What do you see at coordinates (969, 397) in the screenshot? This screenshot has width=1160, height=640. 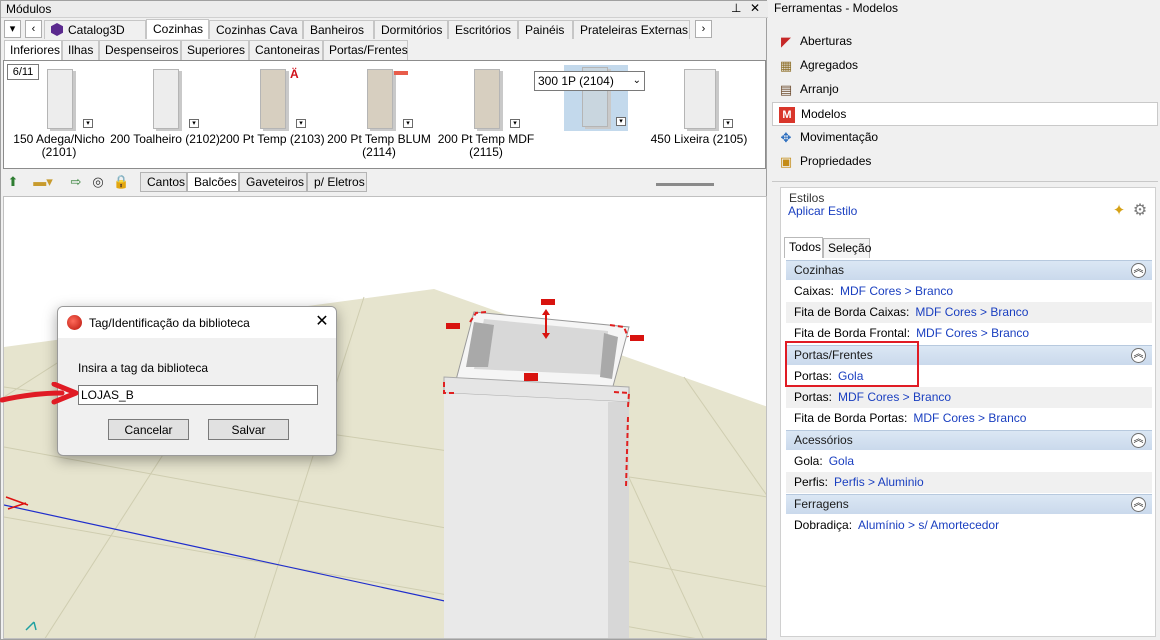 I see `property-row: Portas: MDF Cores > Branco` at bounding box center [969, 397].